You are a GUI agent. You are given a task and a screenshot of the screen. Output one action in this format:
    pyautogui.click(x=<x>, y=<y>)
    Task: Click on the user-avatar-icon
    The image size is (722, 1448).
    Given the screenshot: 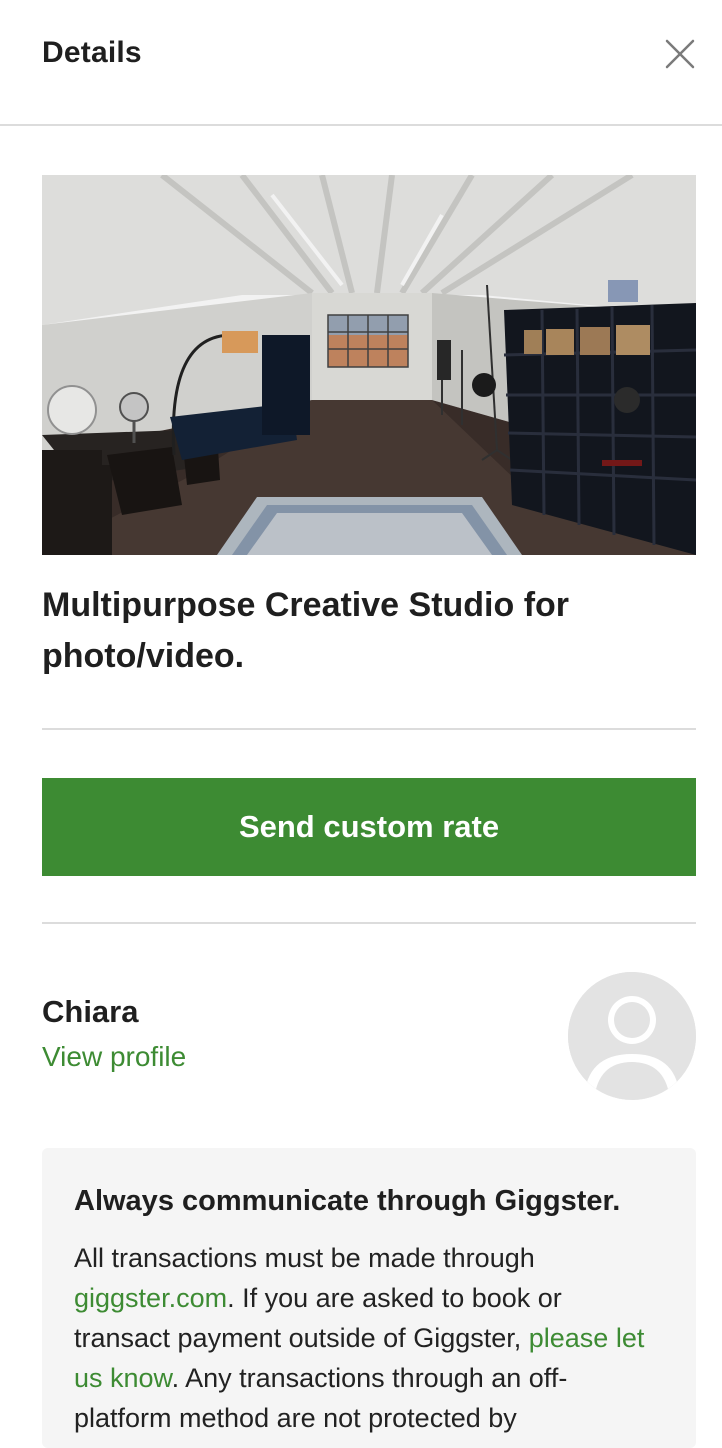 What is the action you would take?
    pyautogui.click(x=632, y=1036)
    